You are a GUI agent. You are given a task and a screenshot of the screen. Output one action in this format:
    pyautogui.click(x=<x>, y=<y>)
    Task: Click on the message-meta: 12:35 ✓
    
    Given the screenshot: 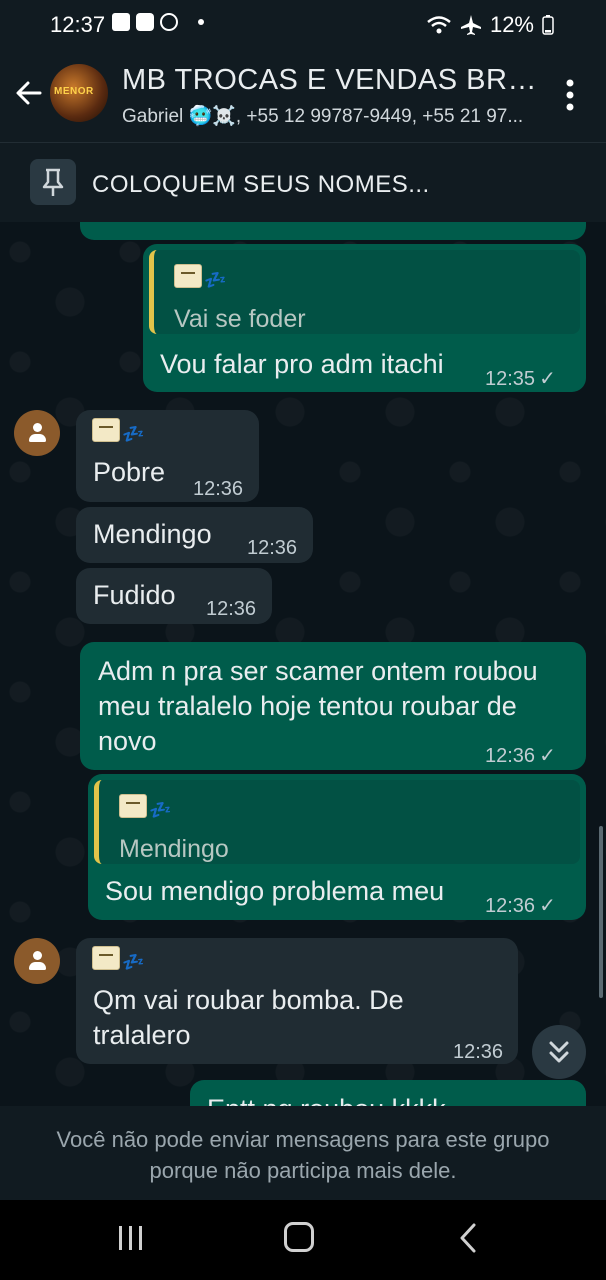 What is the action you would take?
    pyautogui.click(x=520, y=379)
    